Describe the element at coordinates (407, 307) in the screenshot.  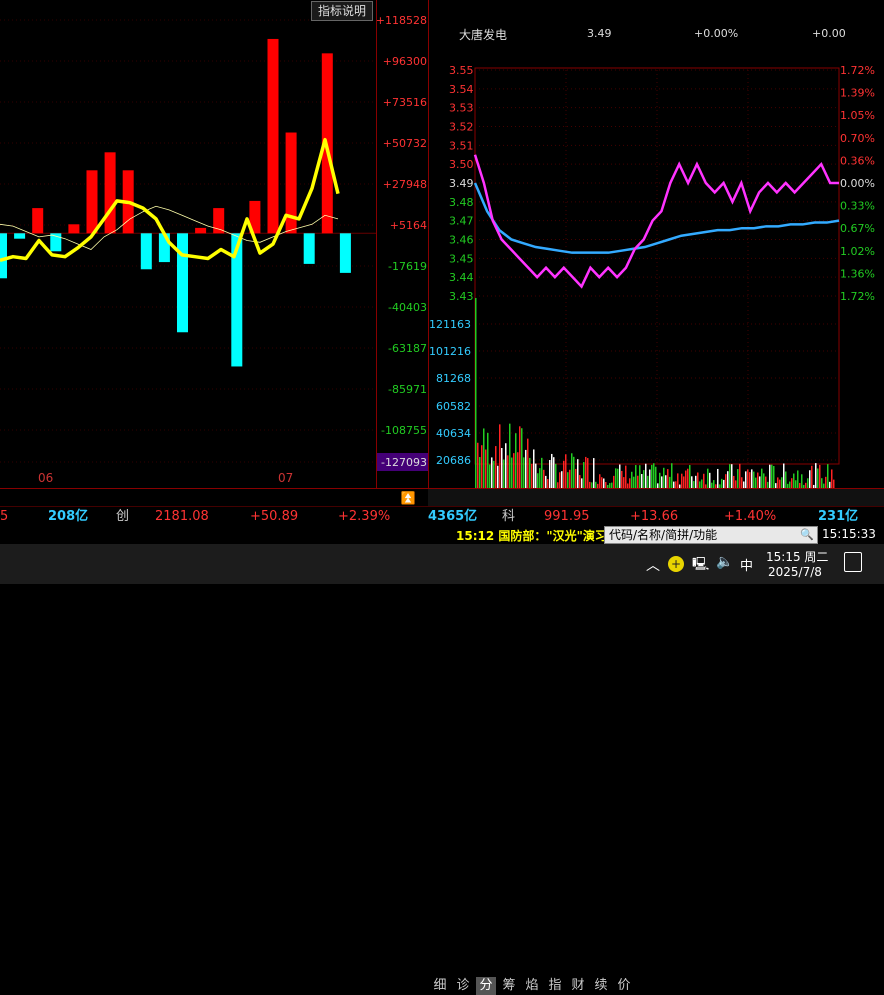
I see `axis-tick-label: -40403` at that location.